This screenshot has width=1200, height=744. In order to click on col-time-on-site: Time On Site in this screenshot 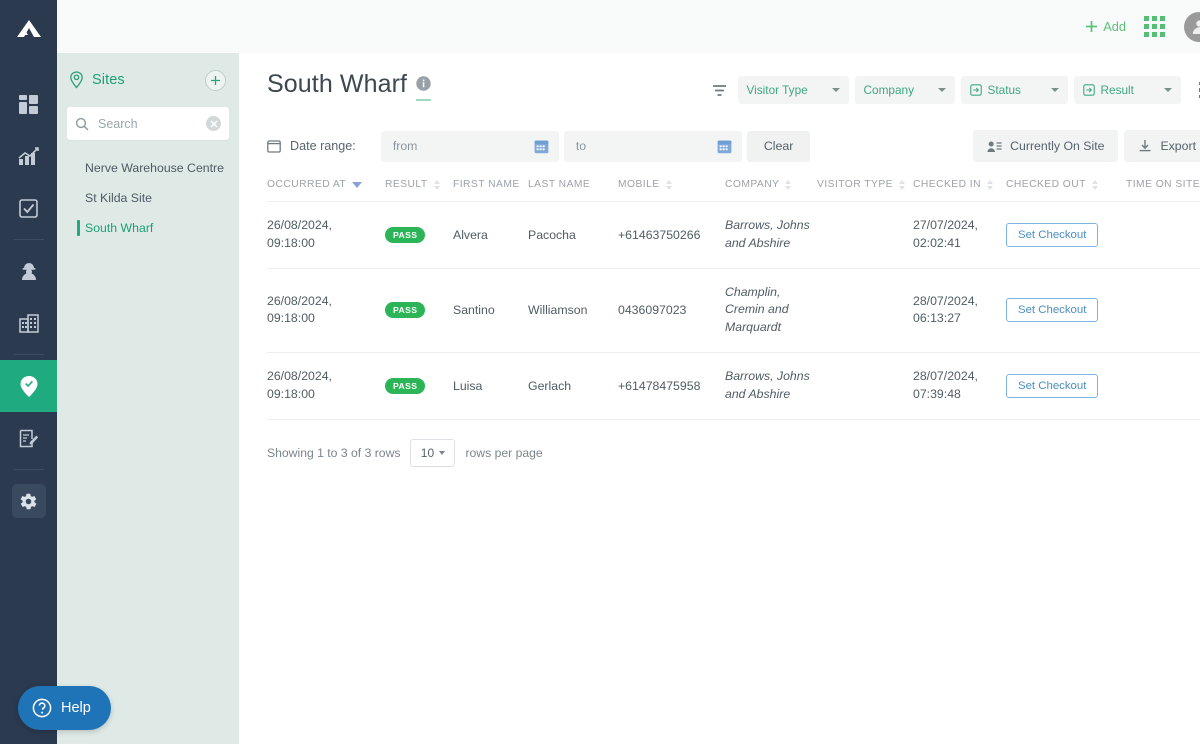, I will do `click(1163, 190)`.